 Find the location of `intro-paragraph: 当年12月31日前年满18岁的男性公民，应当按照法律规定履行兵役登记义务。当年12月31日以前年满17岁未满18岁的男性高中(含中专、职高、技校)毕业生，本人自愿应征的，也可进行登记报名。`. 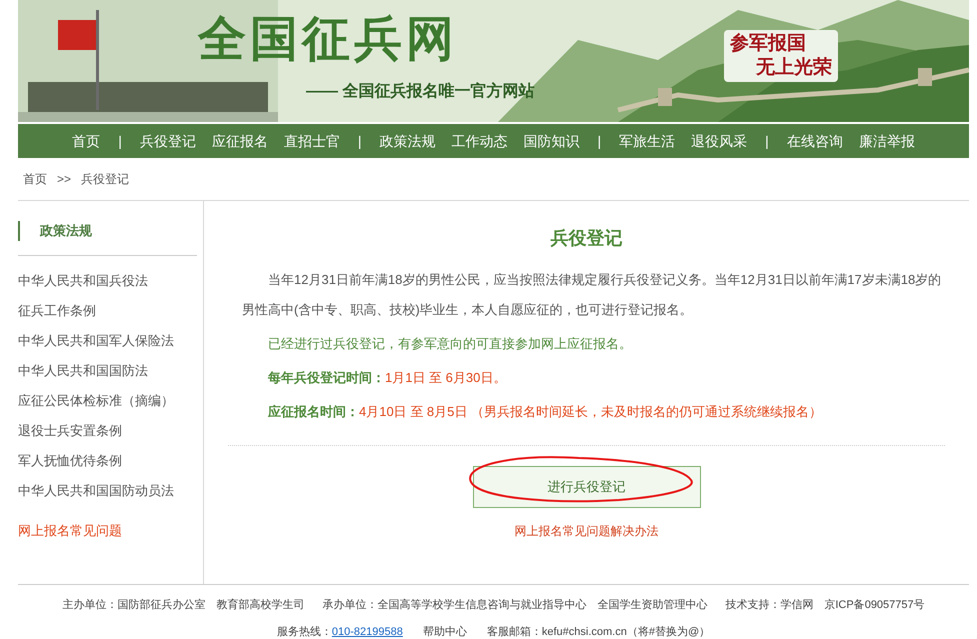

intro-paragraph: 当年12月31日前年满18岁的男性公民，应当按照法律规定履行兵役登记义务。当年12月31日以前年满17岁未满18岁的男性高中(含中专、职高、技校)毕业生，本人自愿应征的，也可进行登记报名。 is located at coordinates (592, 295).